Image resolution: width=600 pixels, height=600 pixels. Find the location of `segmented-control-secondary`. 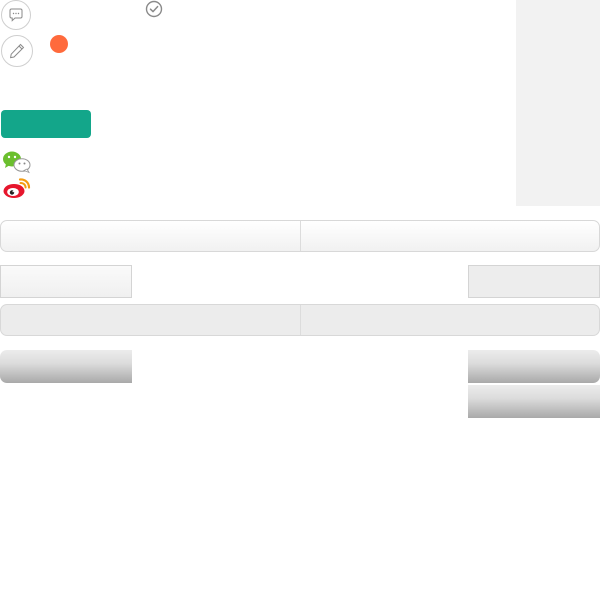

segmented-control-secondary is located at coordinates (300, 320).